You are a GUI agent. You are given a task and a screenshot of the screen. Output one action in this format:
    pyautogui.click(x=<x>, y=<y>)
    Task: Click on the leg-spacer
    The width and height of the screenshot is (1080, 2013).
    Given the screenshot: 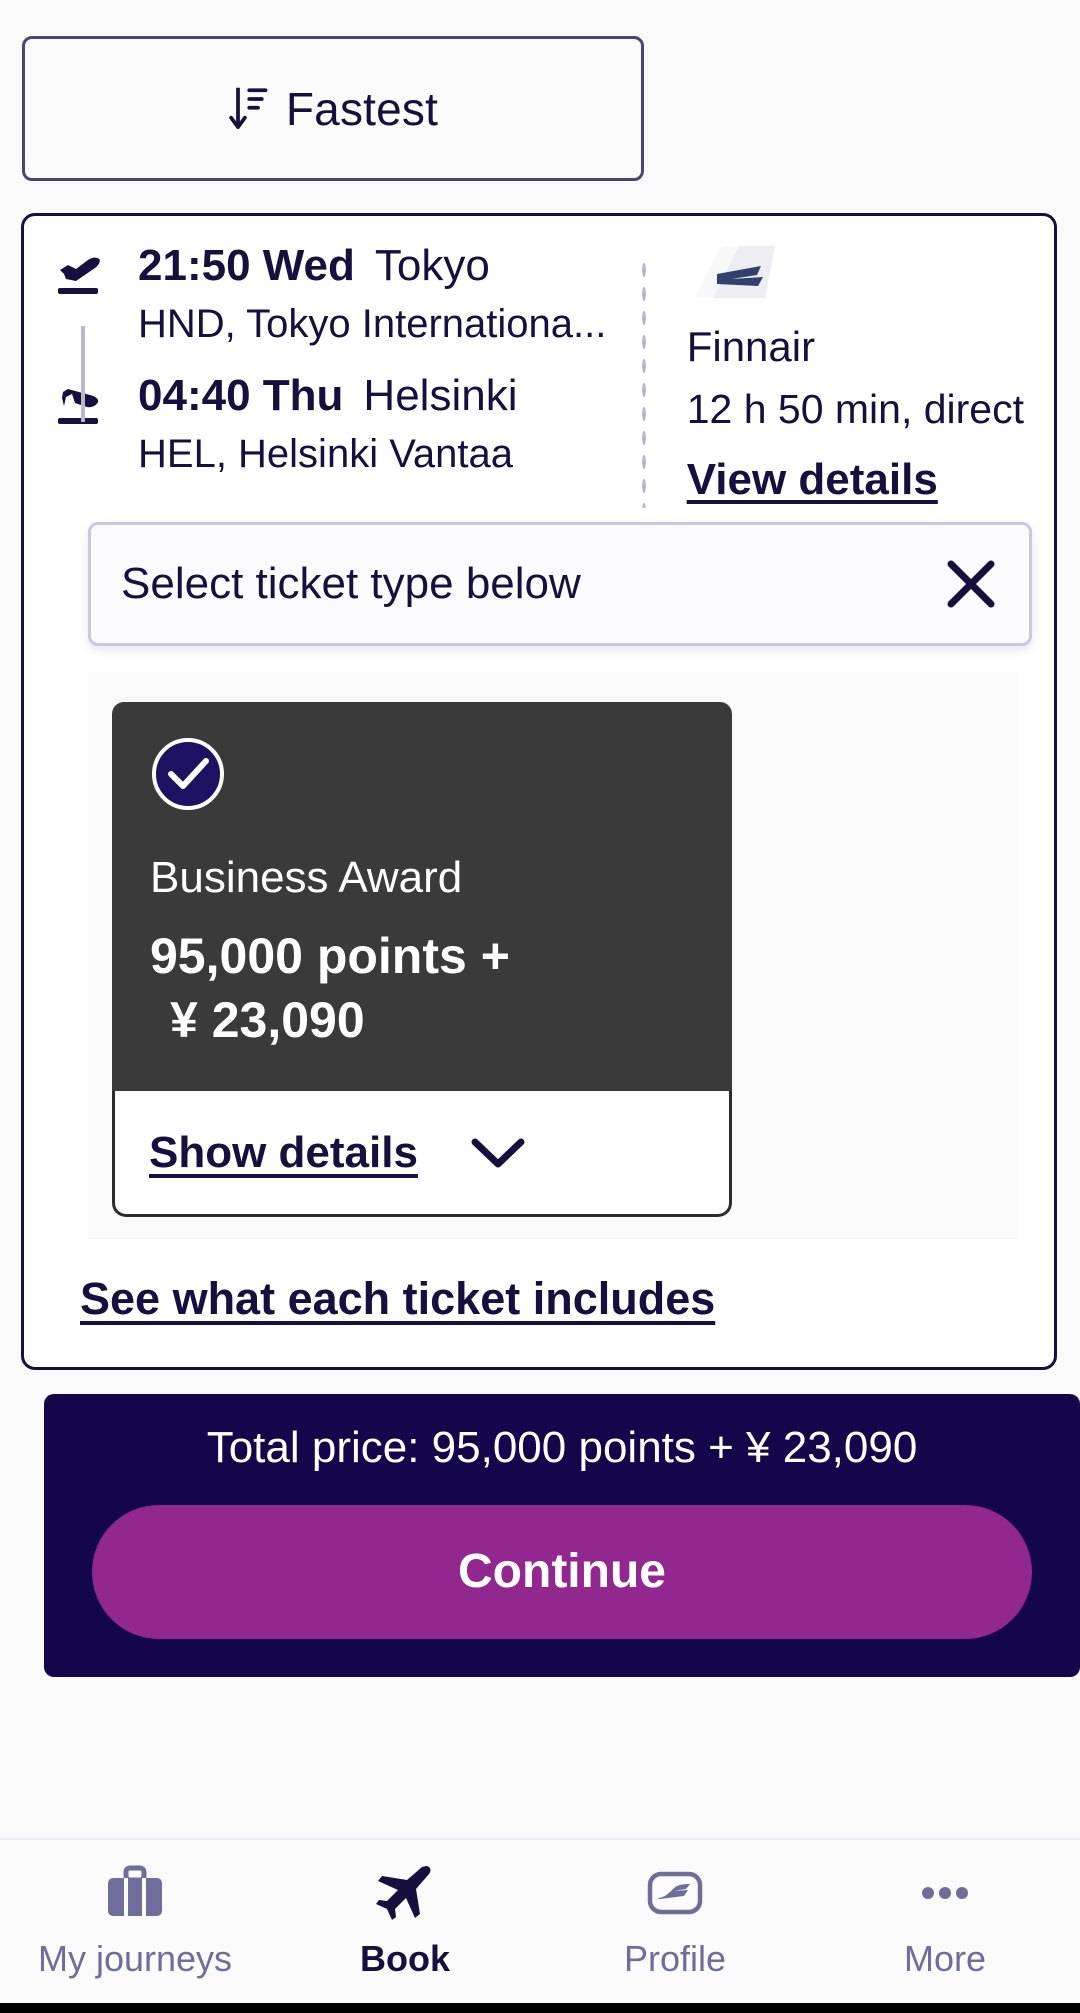 What is the action you would take?
    pyautogui.click(x=347, y=359)
    